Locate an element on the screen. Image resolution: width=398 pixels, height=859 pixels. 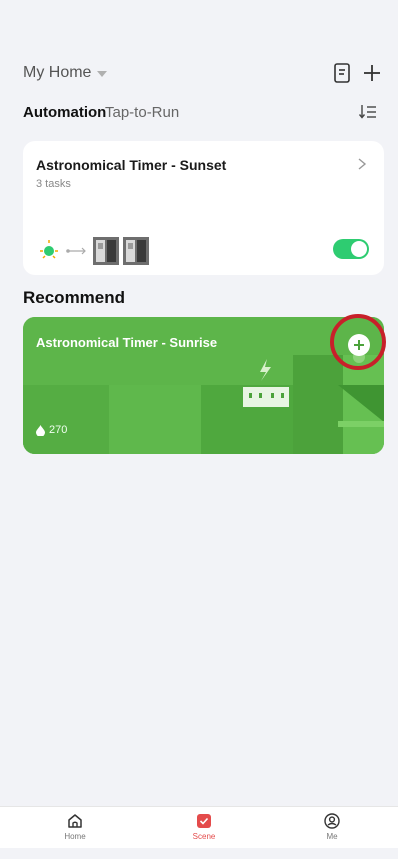
automation-toggle is located at coordinates (351, 249).